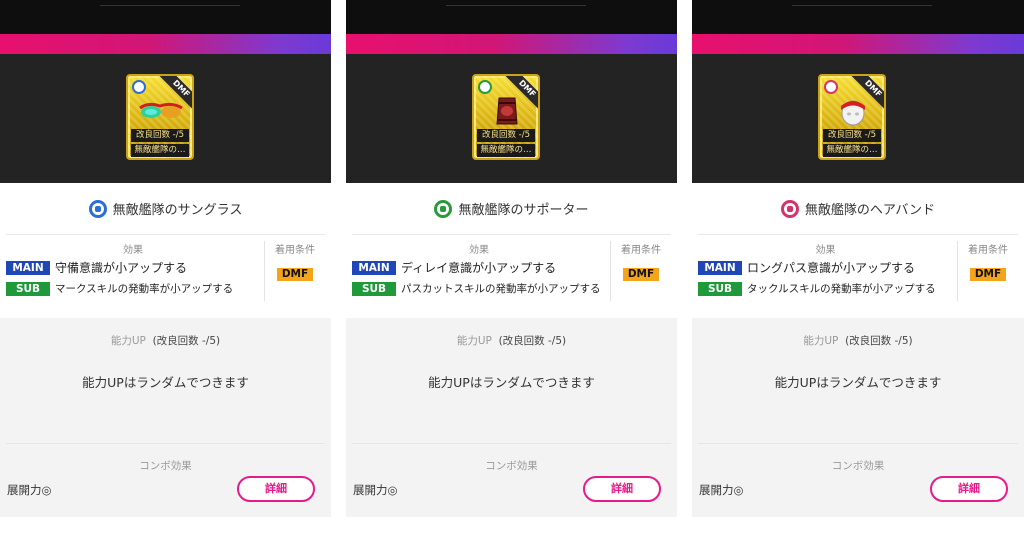  Describe the element at coordinates (831, 268) in the screenshot. I see `main-effect-text: ロングパス意識が小アップする` at that location.